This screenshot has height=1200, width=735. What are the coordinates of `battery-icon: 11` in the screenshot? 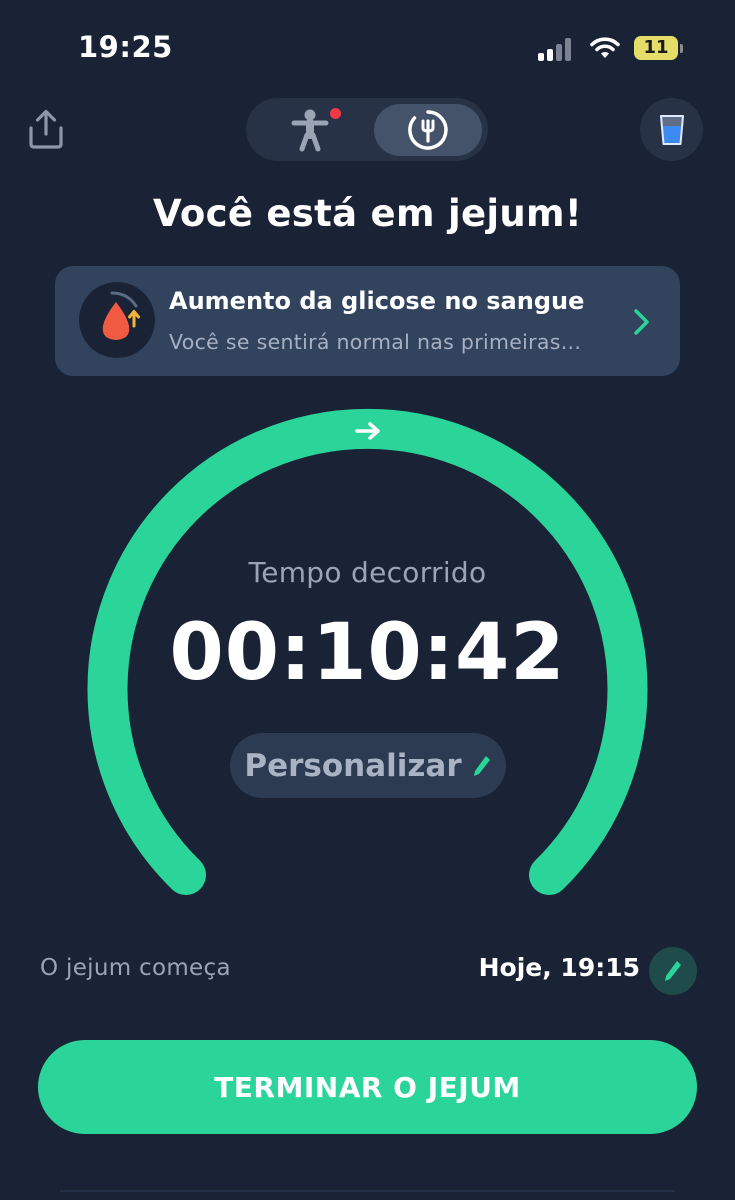 It's located at (658, 49).